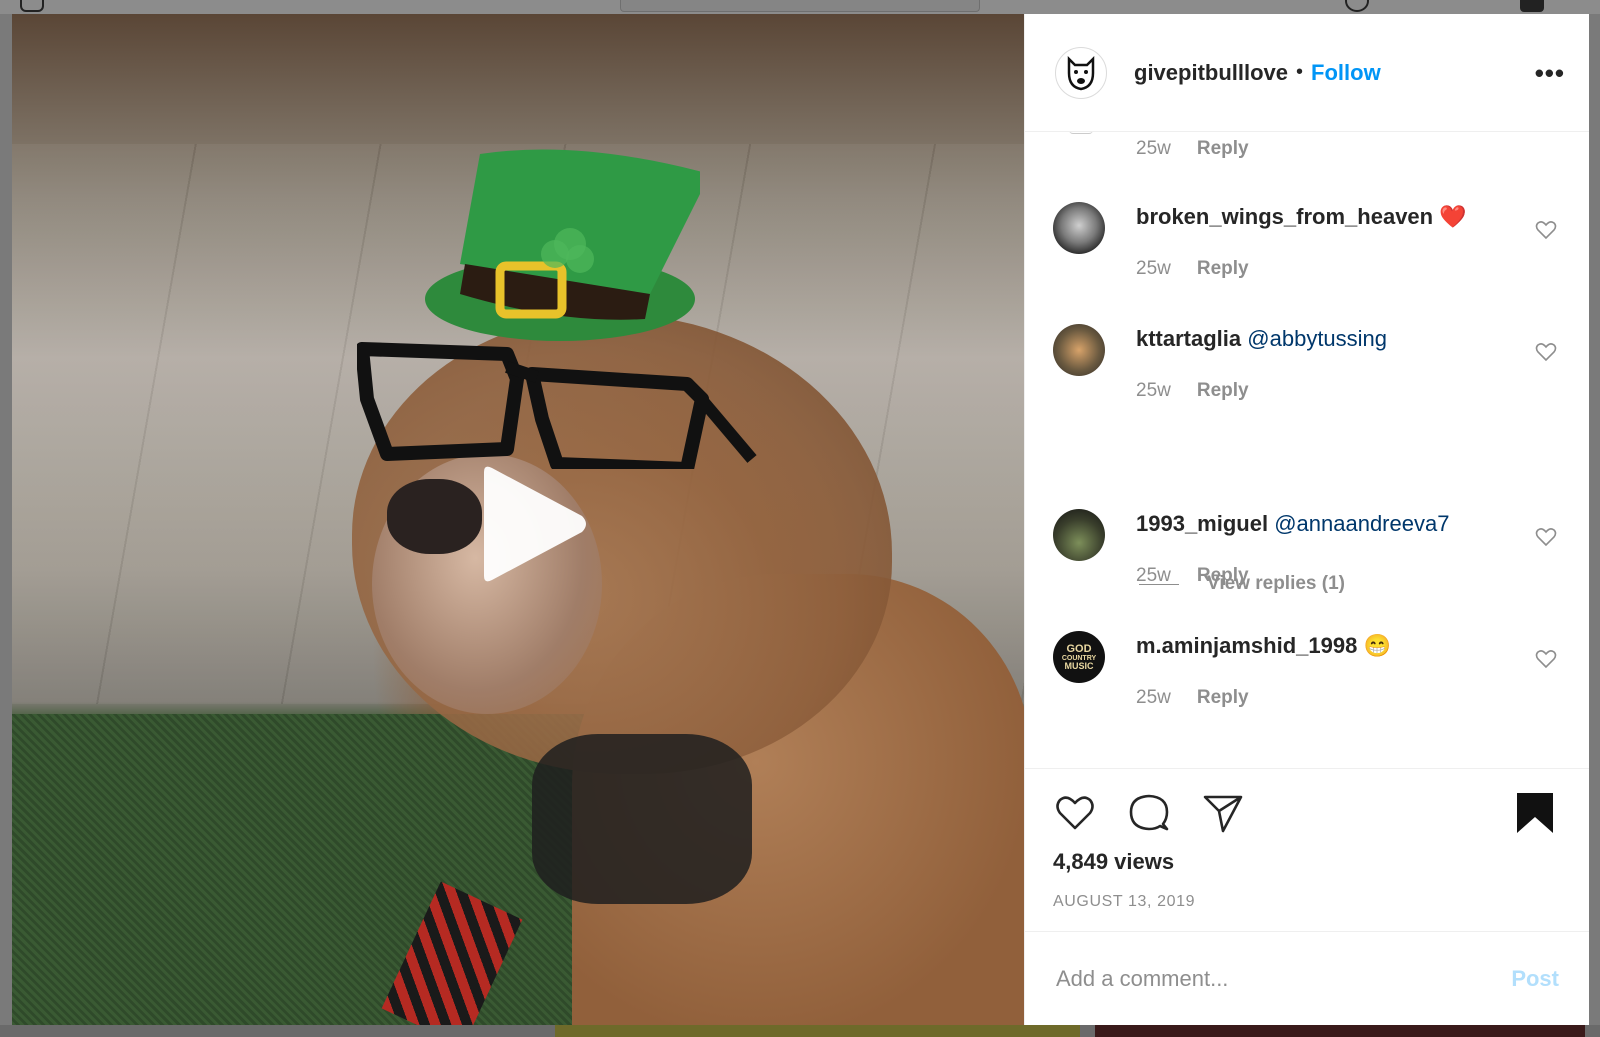 This screenshot has height=1037, width=1600. What do you see at coordinates (1361, 523) in the screenshot?
I see `comment-mention: @annaandreeva7` at bounding box center [1361, 523].